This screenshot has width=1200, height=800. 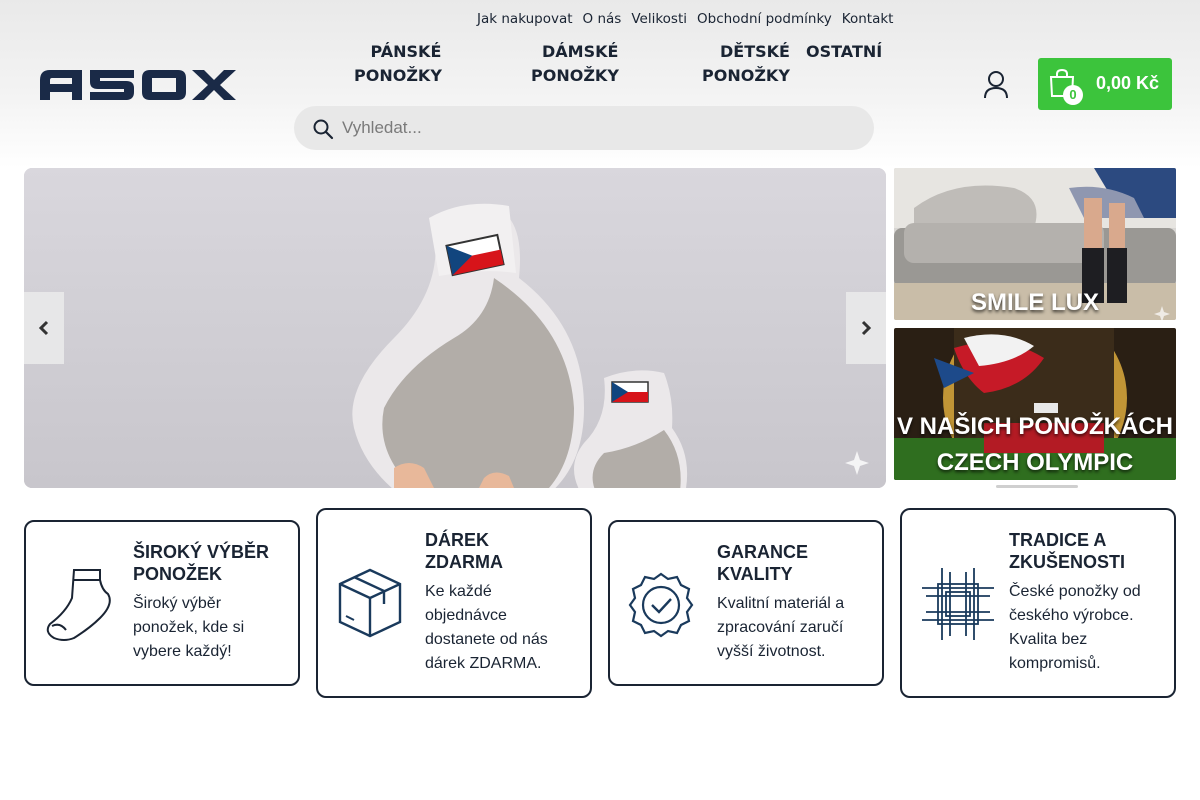 What do you see at coordinates (1037, 486) in the screenshot?
I see `banner-pager` at bounding box center [1037, 486].